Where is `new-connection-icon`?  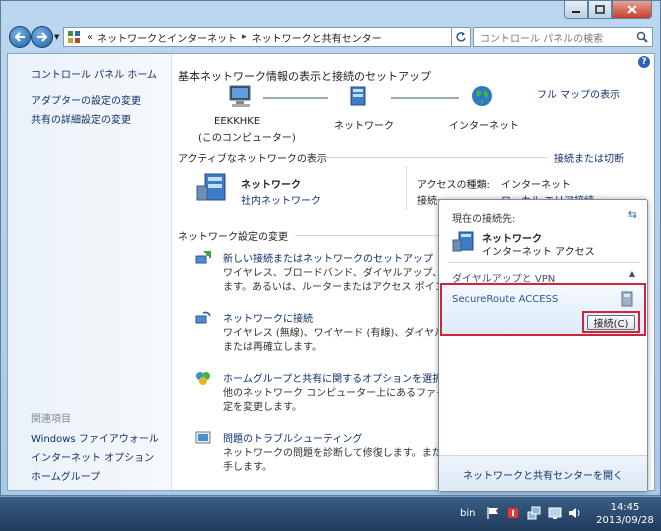
new-connection-icon is located at coordinates (203, 257).